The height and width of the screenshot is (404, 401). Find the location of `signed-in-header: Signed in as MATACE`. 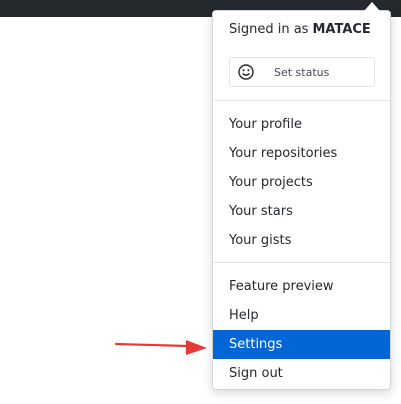

signed-in-header: Signed in as MATACE is located at coordinates (301, 29).